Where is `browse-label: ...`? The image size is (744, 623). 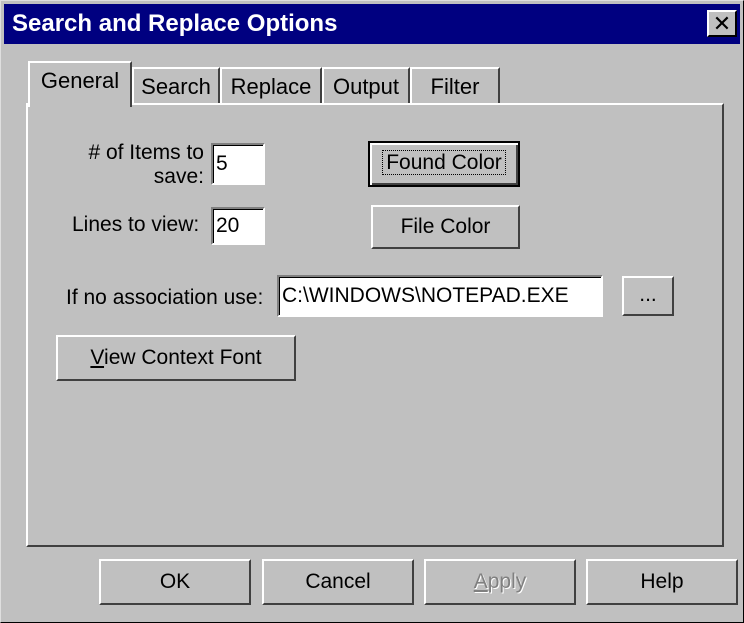
browse-label: ... is located at coordinates (648, 294).